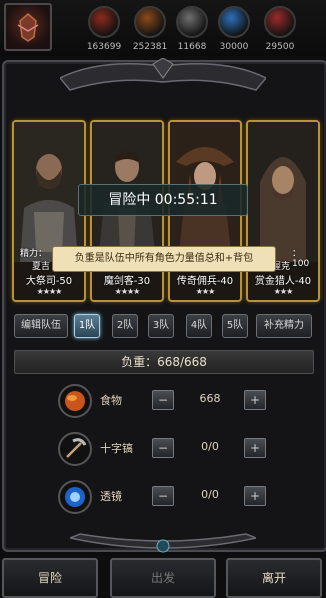 This screenshot has height=598, width=326. Describe the element at coordinates (274, 578) in the screenshot. I see `leave-button: 离开` at that location.